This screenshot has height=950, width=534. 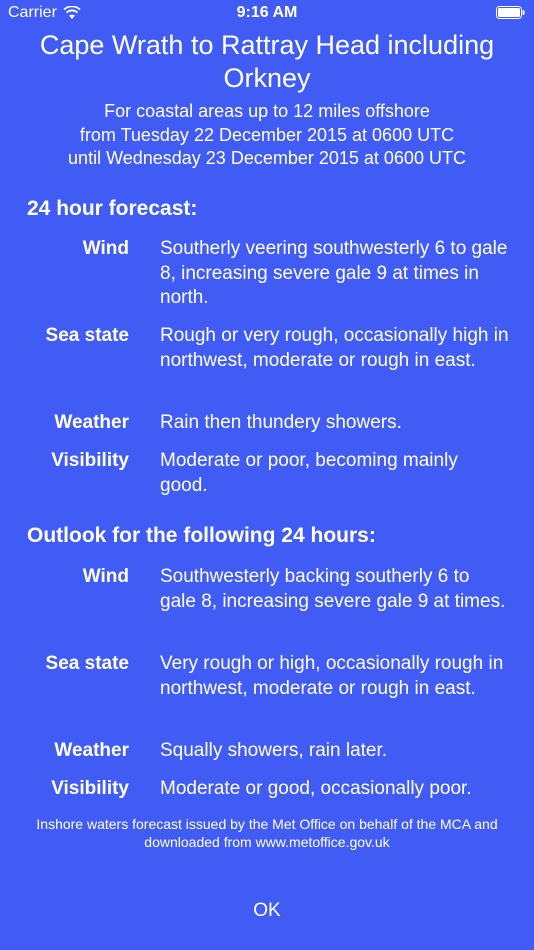 What do you see at coordinates (267, 45) in the screenshot?
I see `title-line: Cape Wrath to Rattray Head including` at bounding box center [267, 45].